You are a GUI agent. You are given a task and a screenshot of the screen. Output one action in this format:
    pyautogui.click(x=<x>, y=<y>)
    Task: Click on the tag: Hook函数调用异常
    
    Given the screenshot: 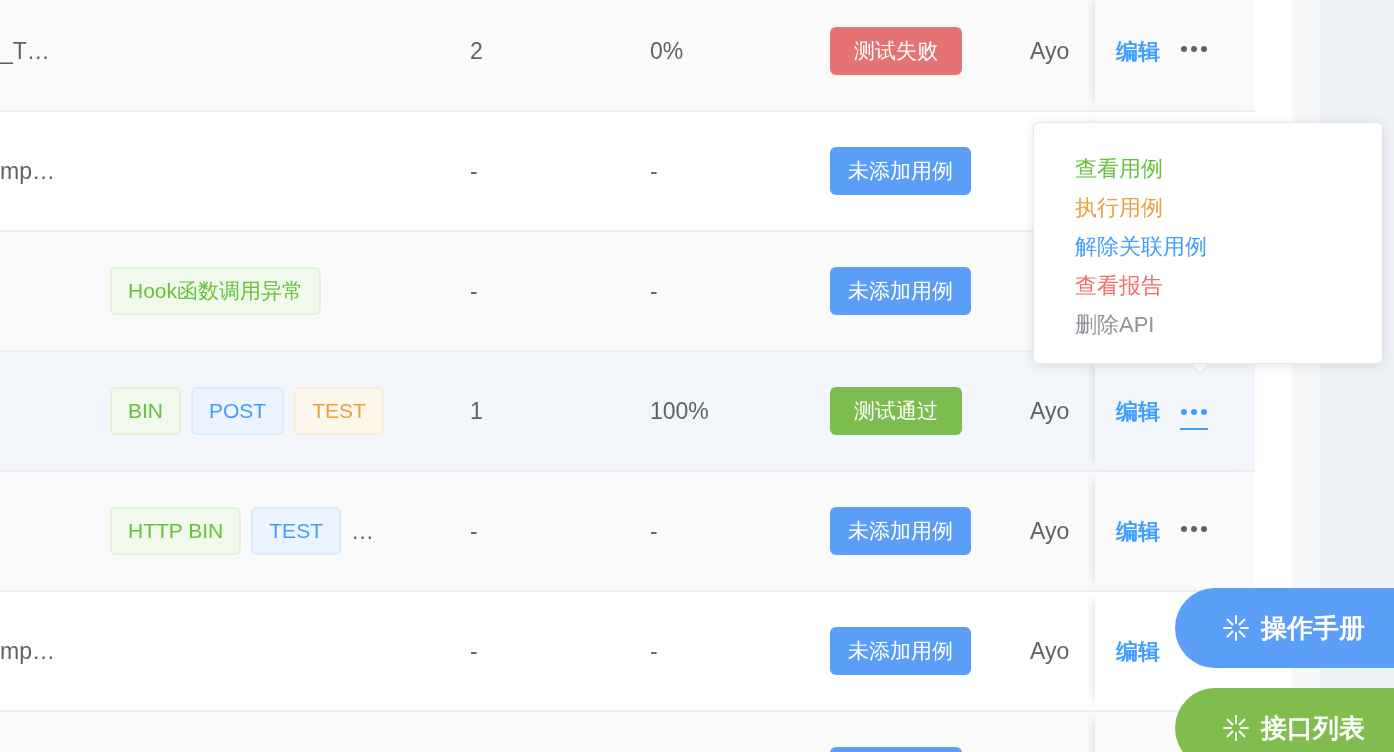 What is the action you would take?
    pyautogui.click(x=216, y=291)
    